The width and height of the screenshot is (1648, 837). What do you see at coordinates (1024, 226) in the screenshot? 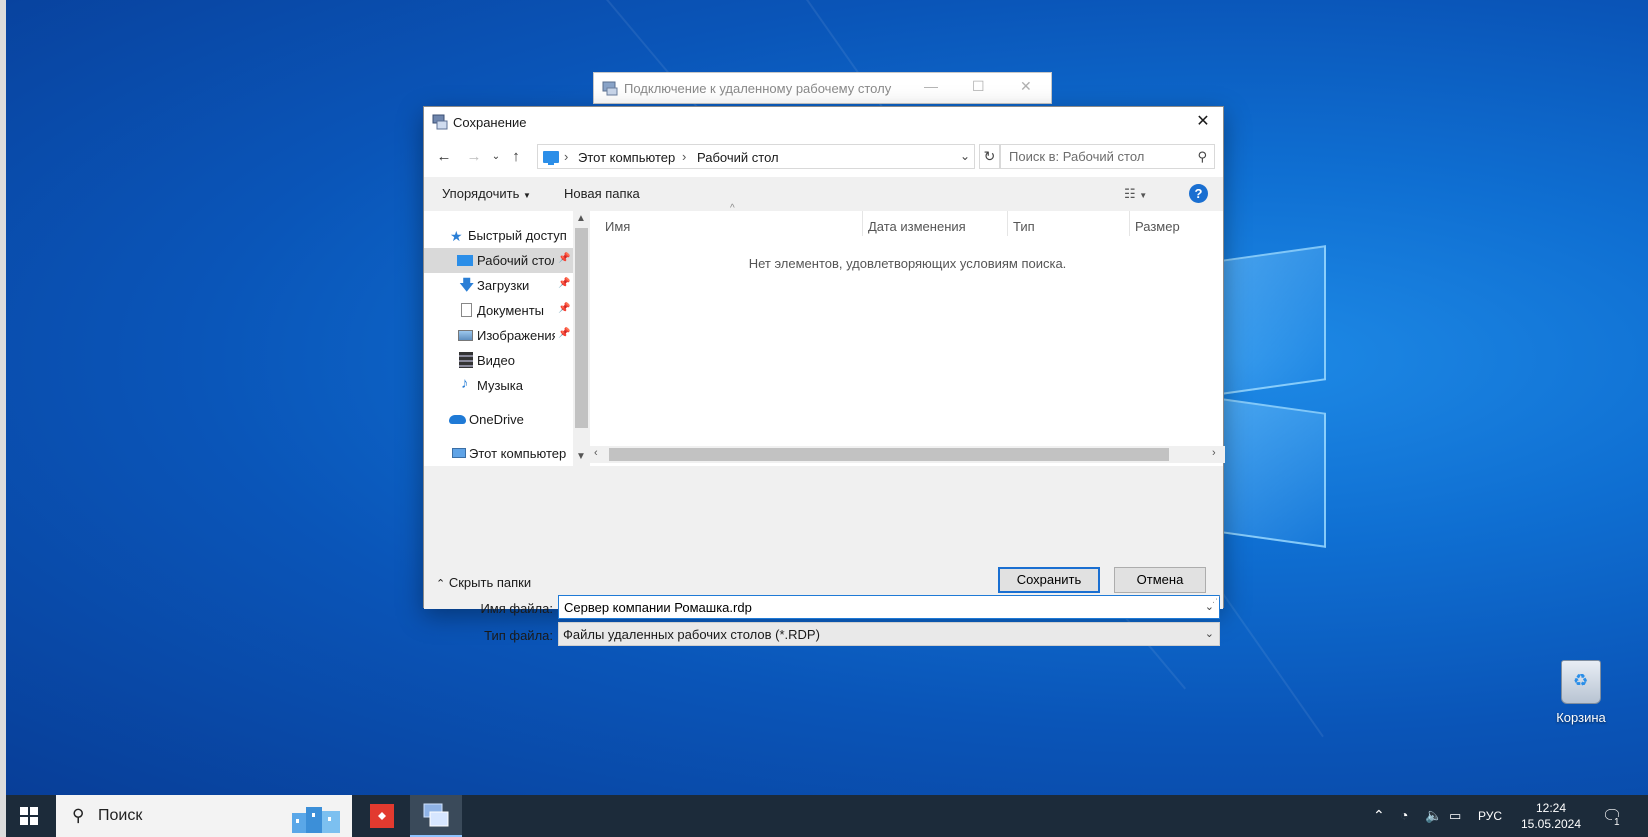
I see `column-header-type: Тип` at bounding box center [1024, 226].